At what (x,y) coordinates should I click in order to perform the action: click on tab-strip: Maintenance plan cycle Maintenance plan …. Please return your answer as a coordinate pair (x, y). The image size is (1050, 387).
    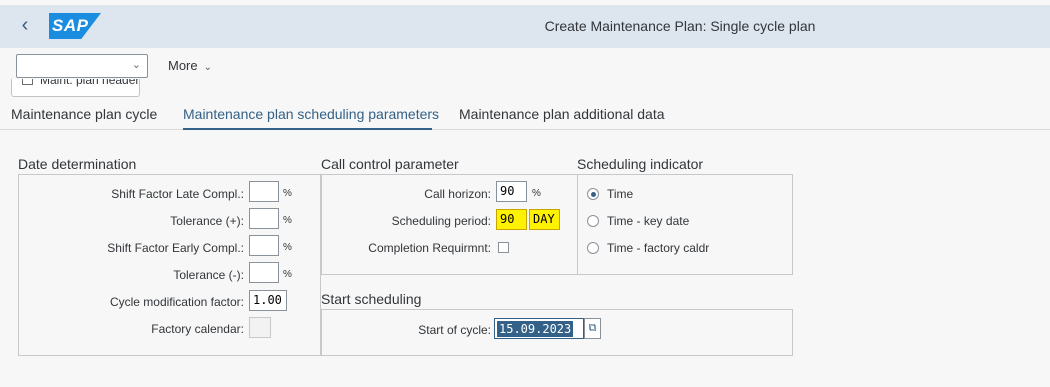
    Looking at the image, I should click on (525, 115).